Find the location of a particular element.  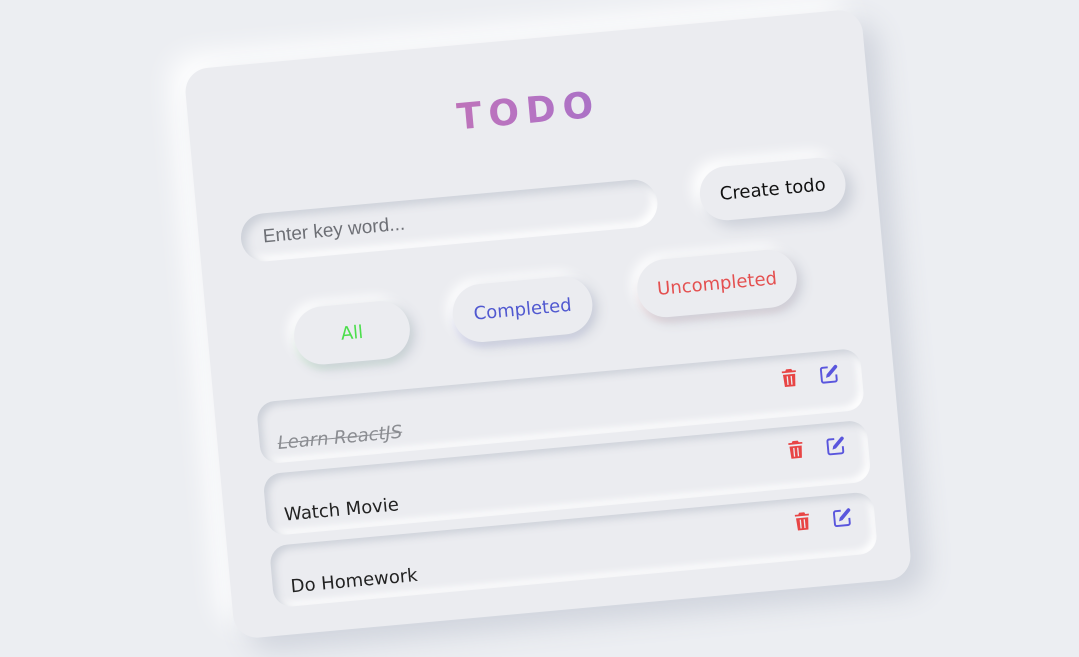

search-box is located at coordinates (449, 220).